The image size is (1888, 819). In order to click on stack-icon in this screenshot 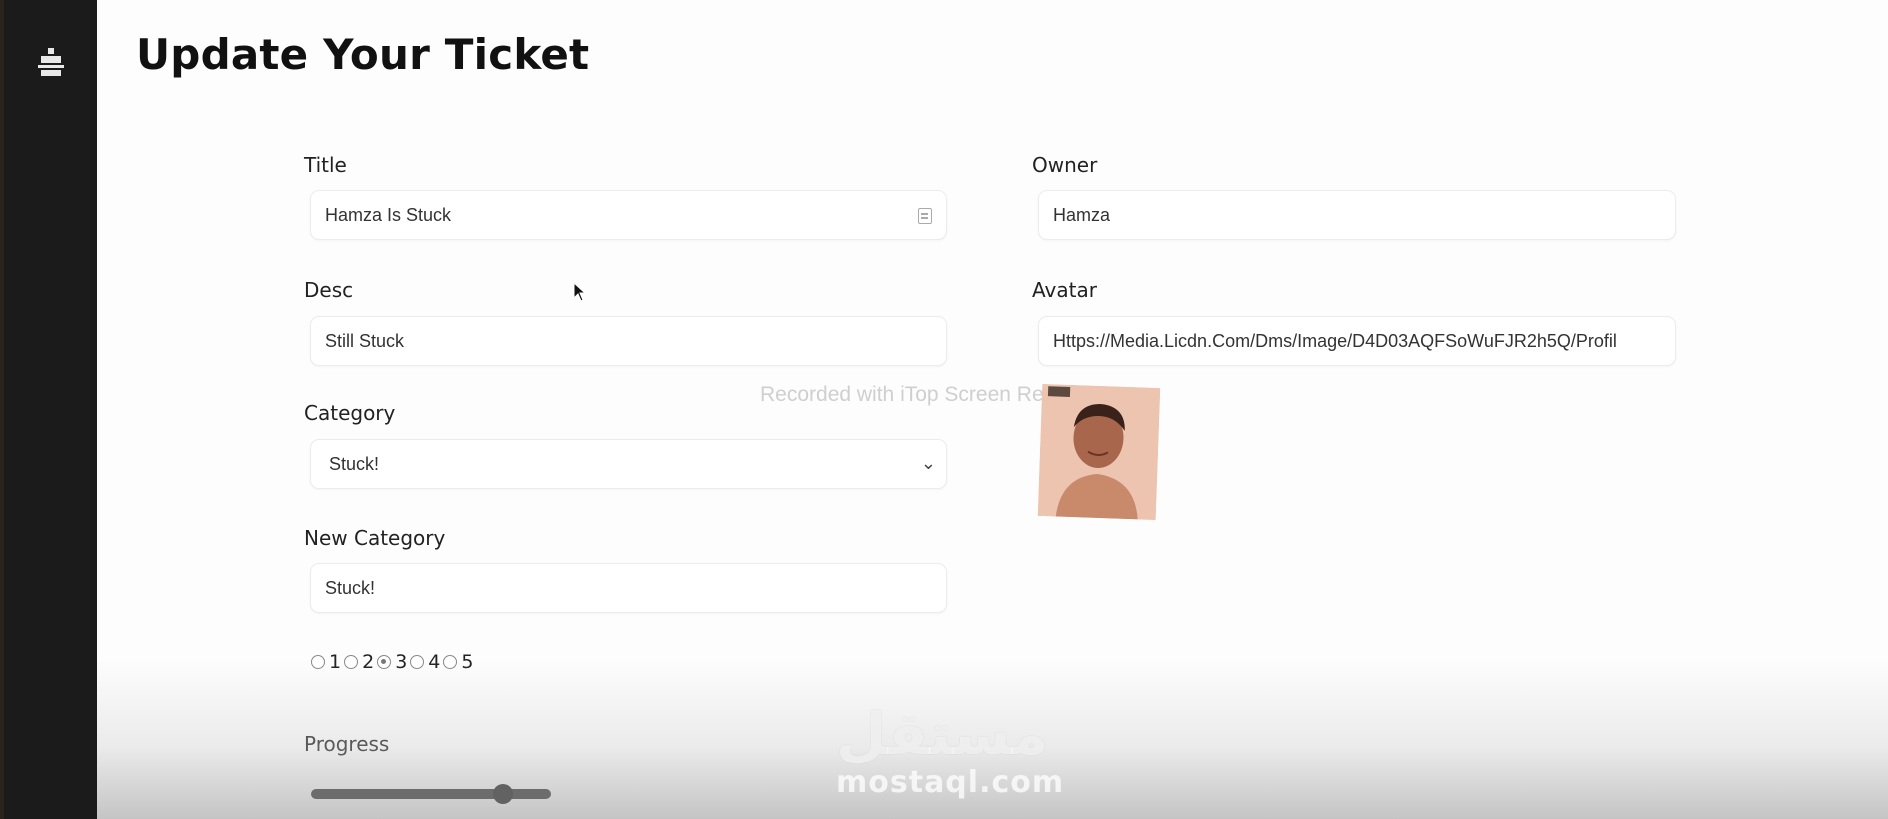, I will do `click(51, 62)`.